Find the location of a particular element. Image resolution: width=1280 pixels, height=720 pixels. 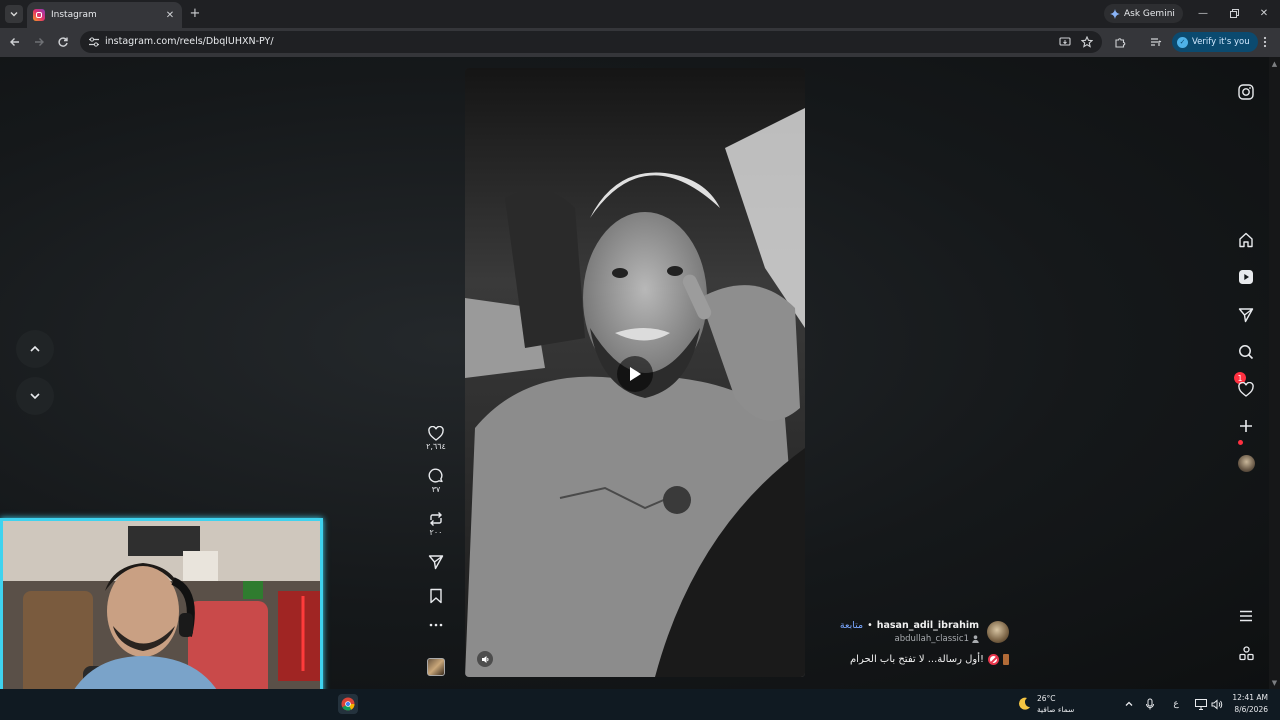

home-icon is located at coordinates (1246, 240).